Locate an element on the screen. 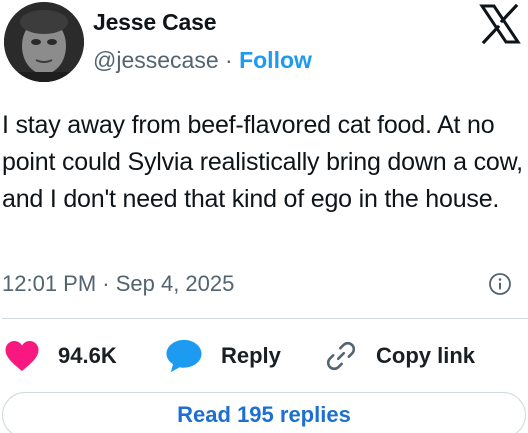 The width and height of the screenshot is (528, 433). reply-button: Reply is located at coordinates (223, 356).